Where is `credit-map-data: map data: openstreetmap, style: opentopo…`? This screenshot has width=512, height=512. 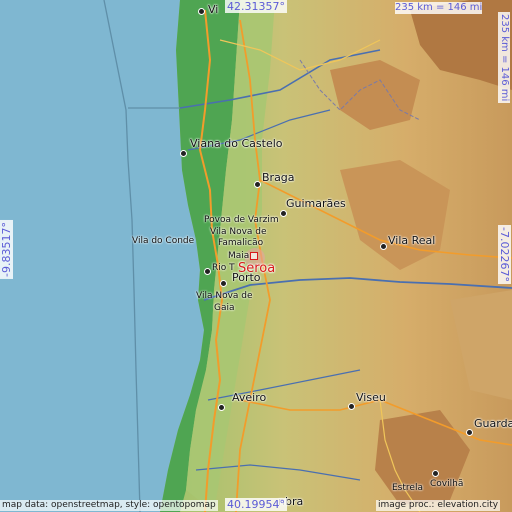 credit-map-data: map data: openstreetmap, style: opentopo… is located at coordinates (109, 505).